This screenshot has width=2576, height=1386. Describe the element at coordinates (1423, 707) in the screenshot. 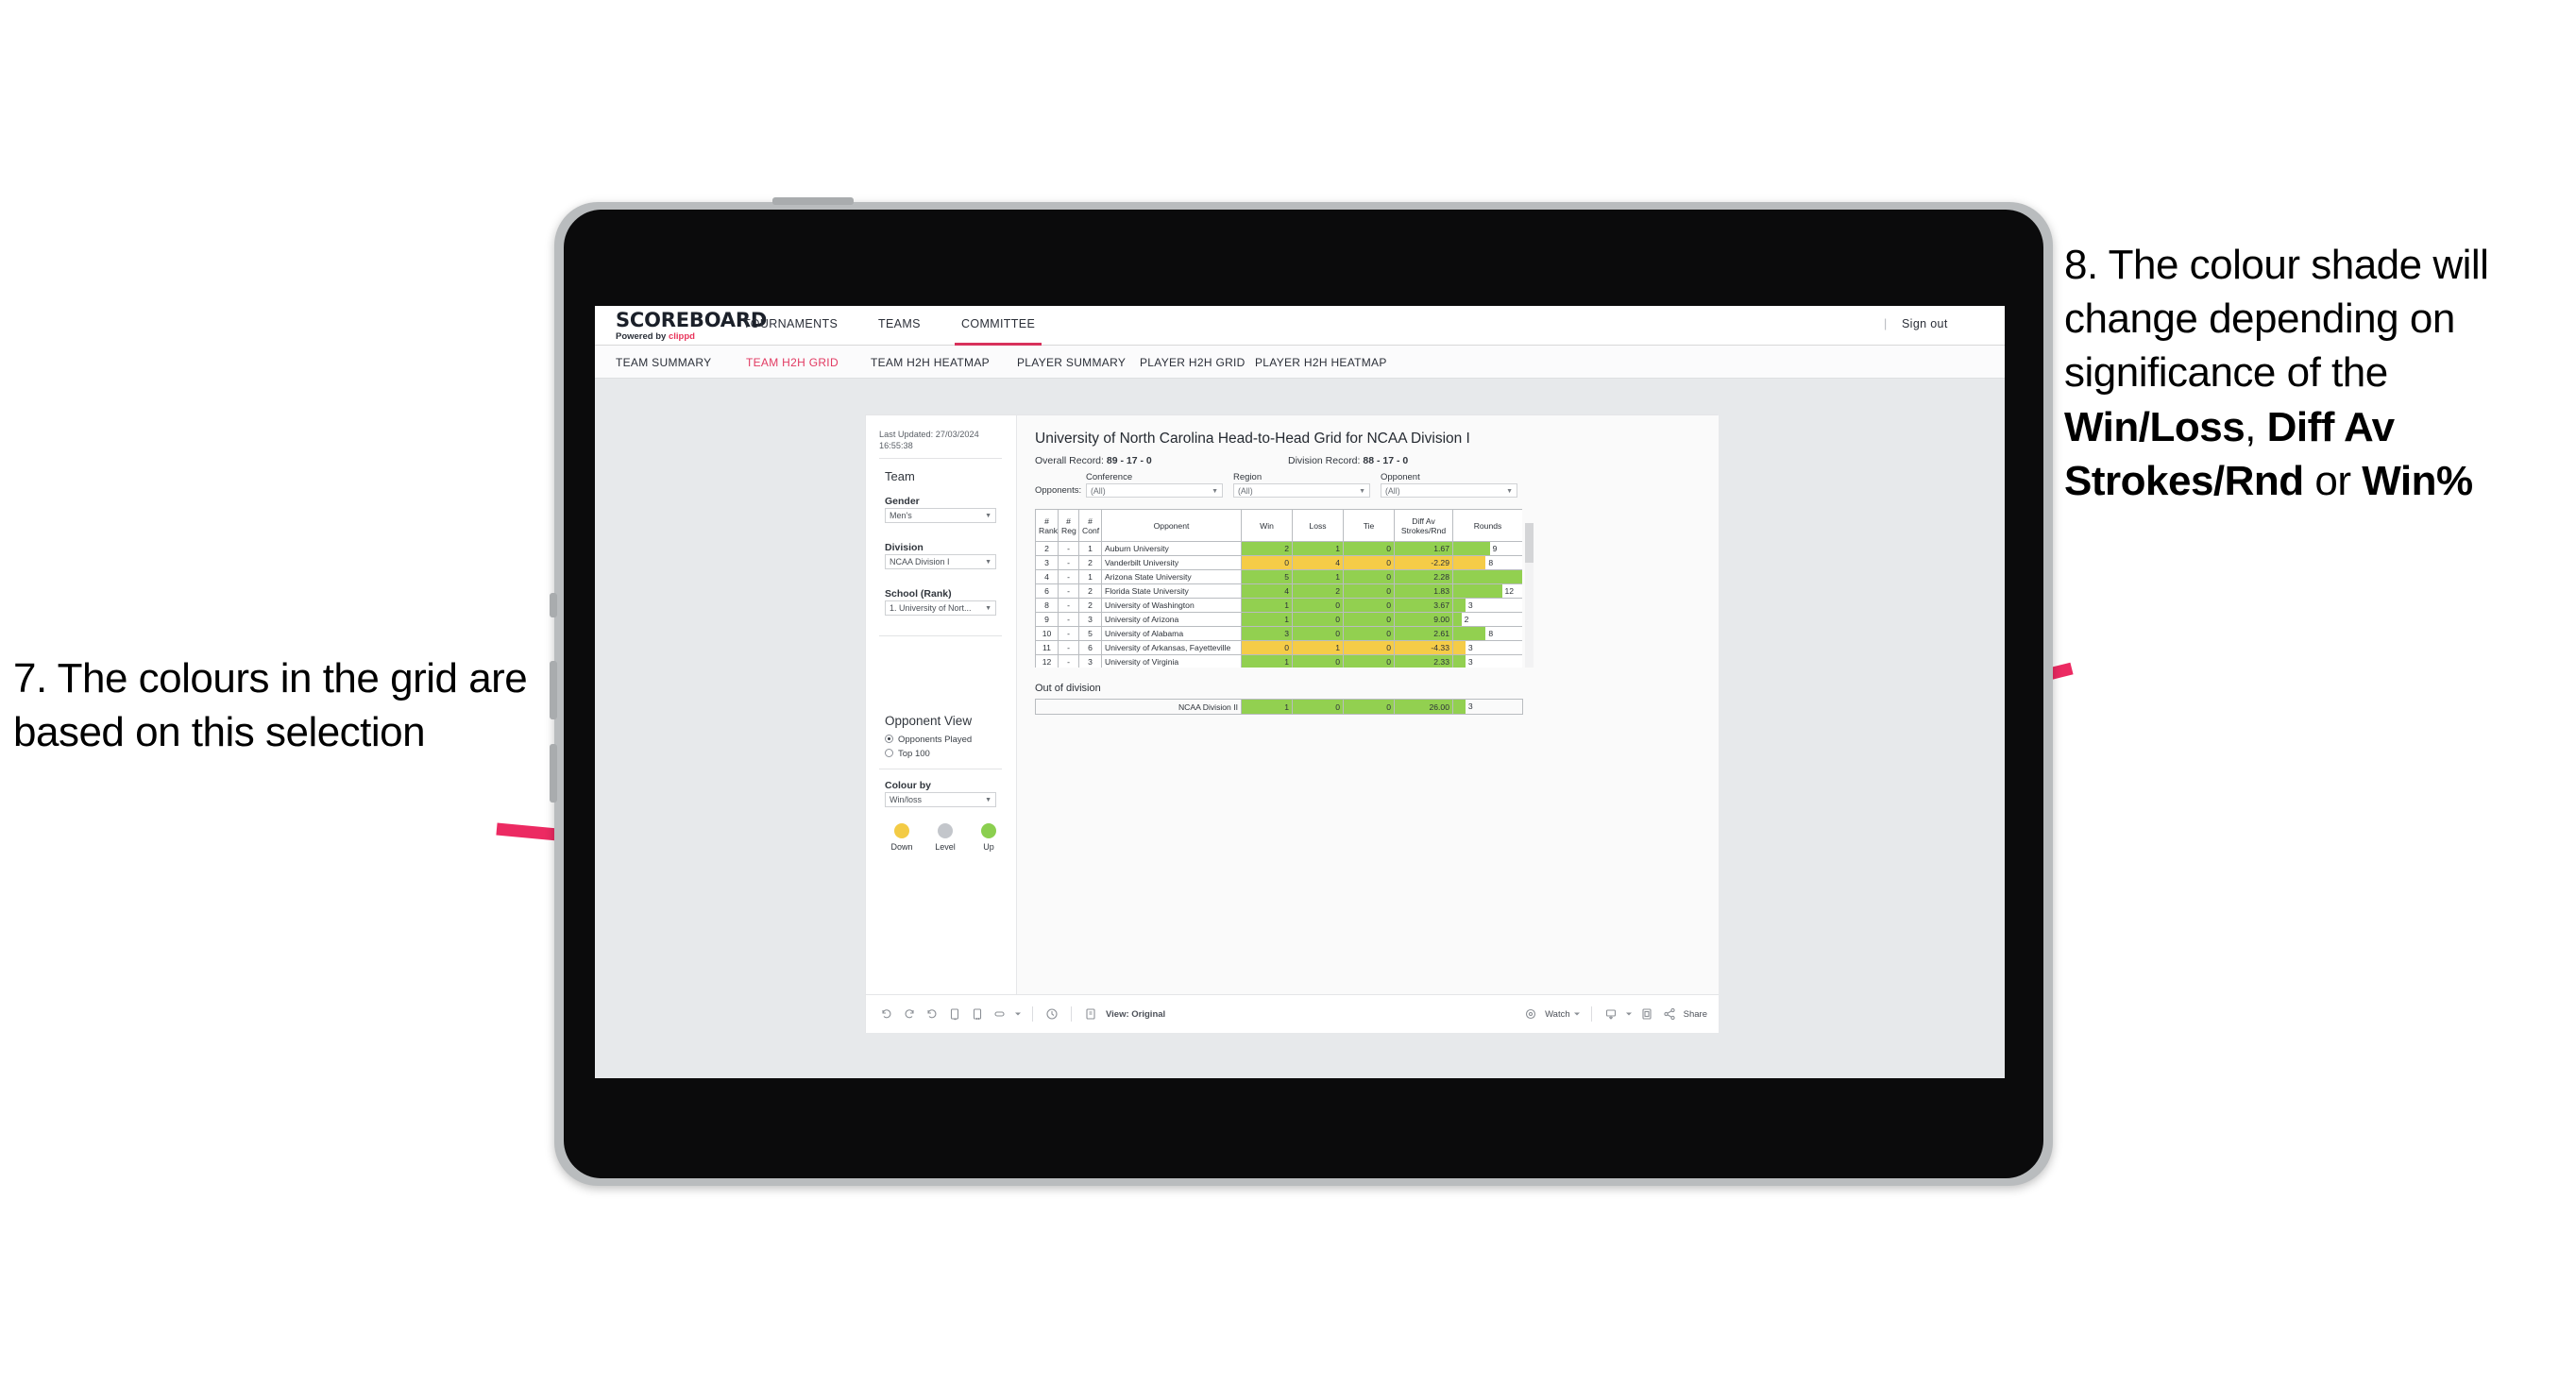

I see `ood-cell-diff: 26.00` at that location.